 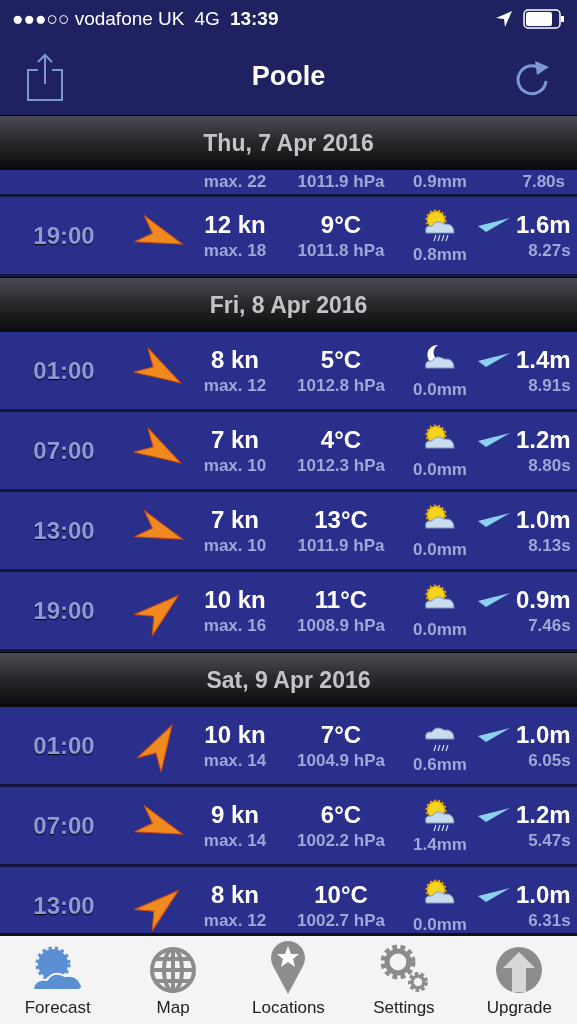 What do you see at coordinates (288, 143) in the screenshot?
I see `day-date: Thu, 7 Apr 2016` at bounding box center [288, 143].